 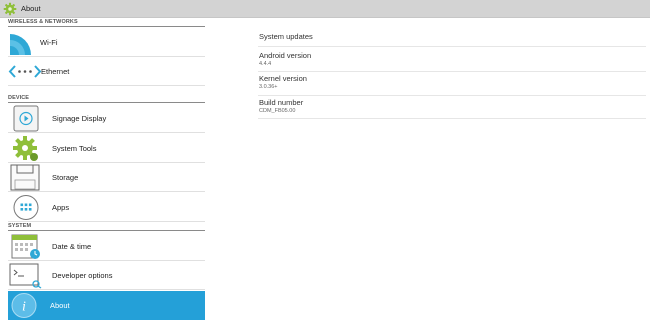 I want to click on sidebar-item-wifi: Wi-Fi, so click(x=106, y=42).